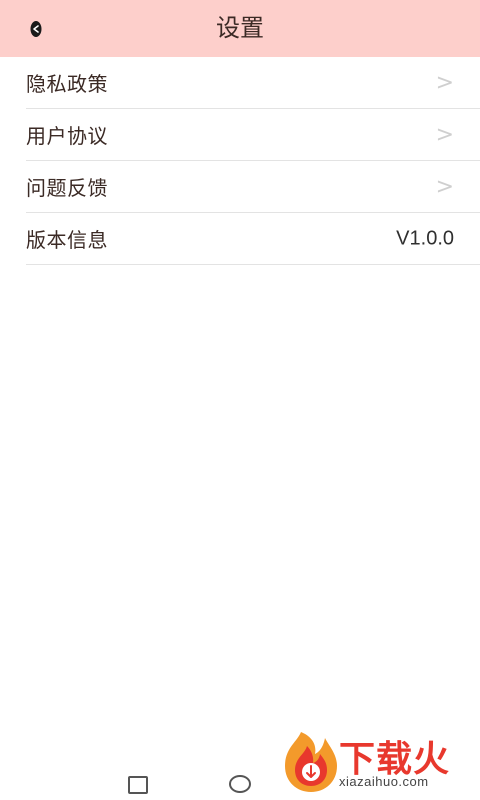 This screenshot has height=800, width=480. I want to click on back-arrow-icon, so click(36, 29).